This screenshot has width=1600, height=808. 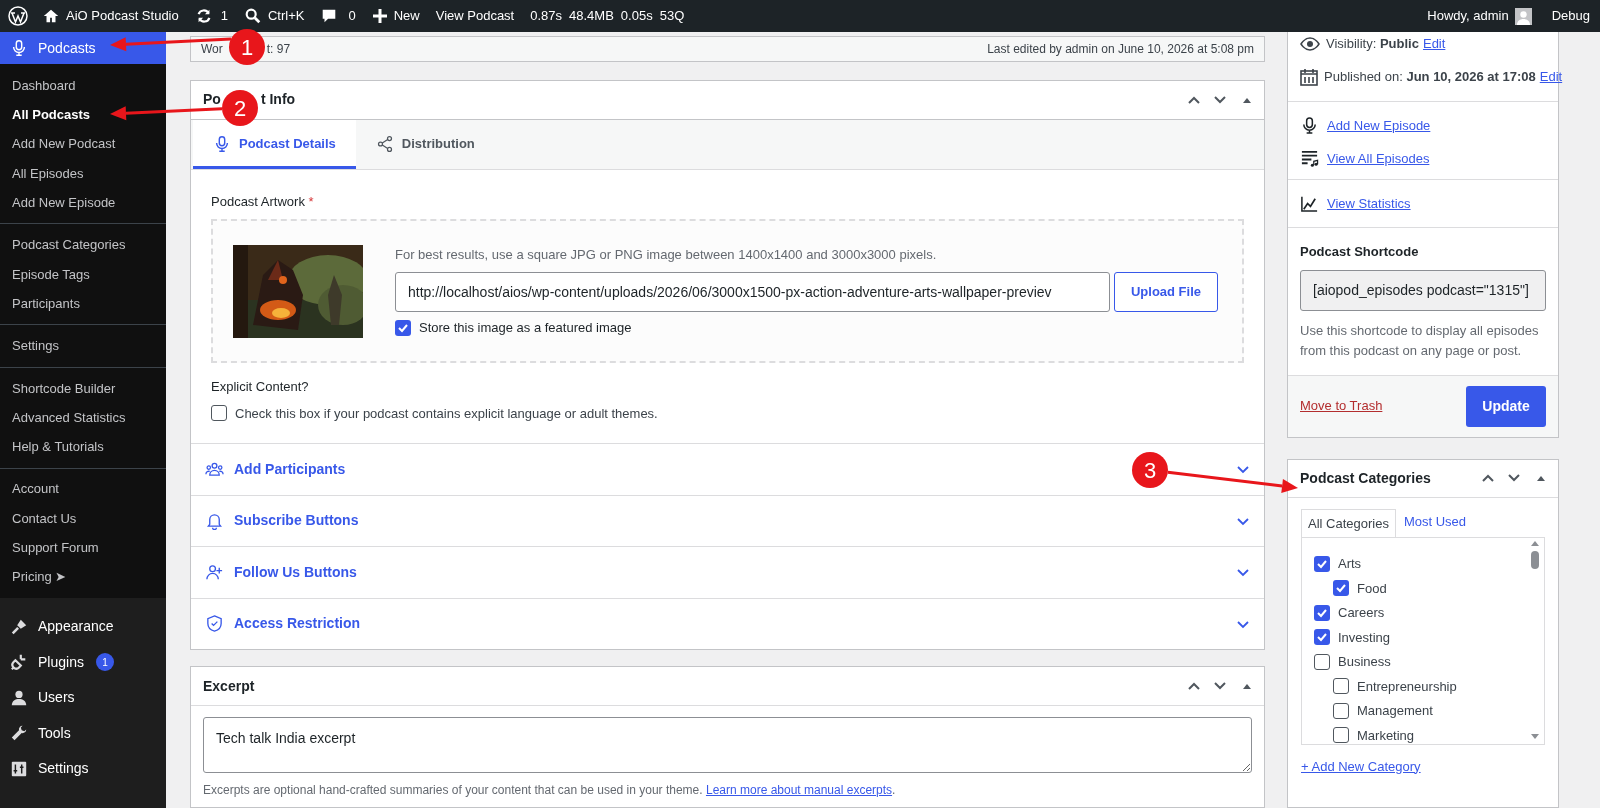 I want to click on category-label: Marketing, so click(x=1386, y=735).